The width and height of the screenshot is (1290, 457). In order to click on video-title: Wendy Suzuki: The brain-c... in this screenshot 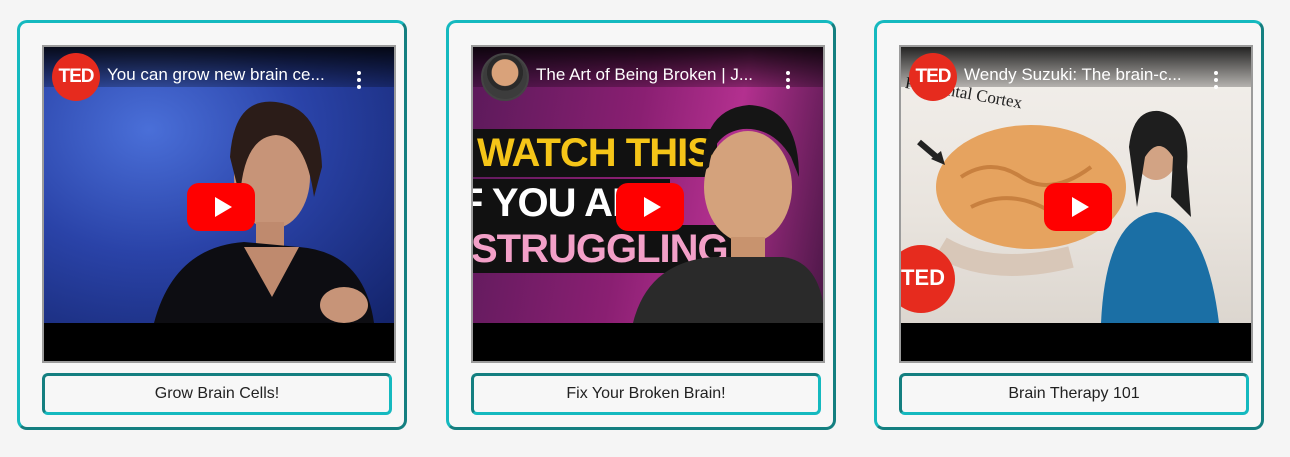, I will do `click(1087, 75)`.